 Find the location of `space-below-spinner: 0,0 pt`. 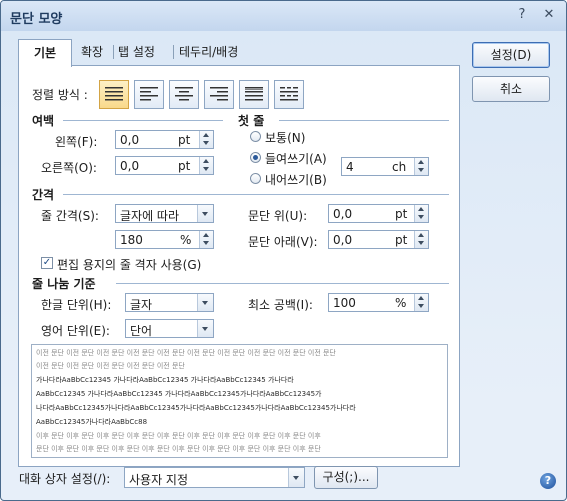

space-below-spinner: 0,0 pt is located at coordinates (378, 239).